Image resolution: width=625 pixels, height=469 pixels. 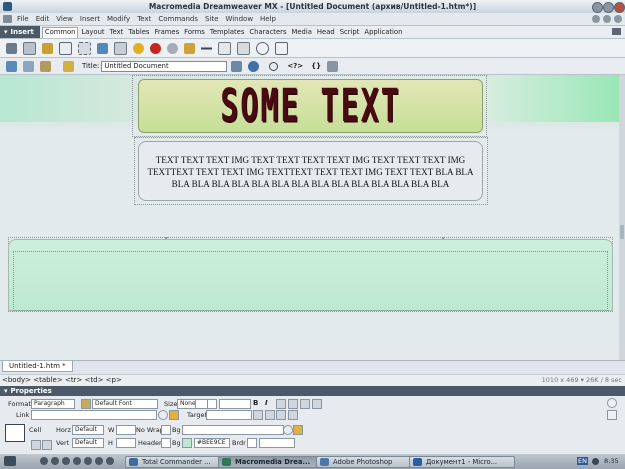 What do you see at coordinates (144, 19) in the screenshot?
I see `menu-text: Text` at bounding box center [144, 19].